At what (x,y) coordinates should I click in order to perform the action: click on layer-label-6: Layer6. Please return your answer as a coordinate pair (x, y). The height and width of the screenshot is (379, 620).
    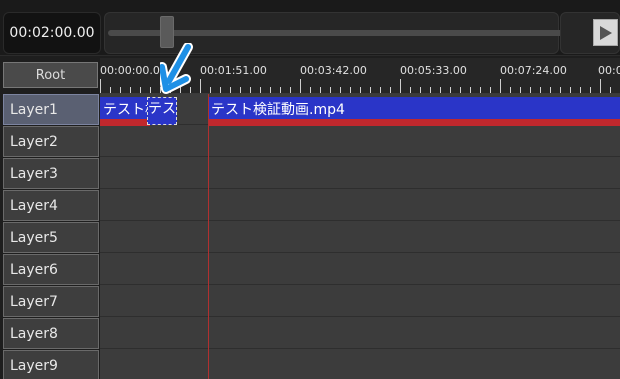
    Looking at the image, I should click on (51, 269).